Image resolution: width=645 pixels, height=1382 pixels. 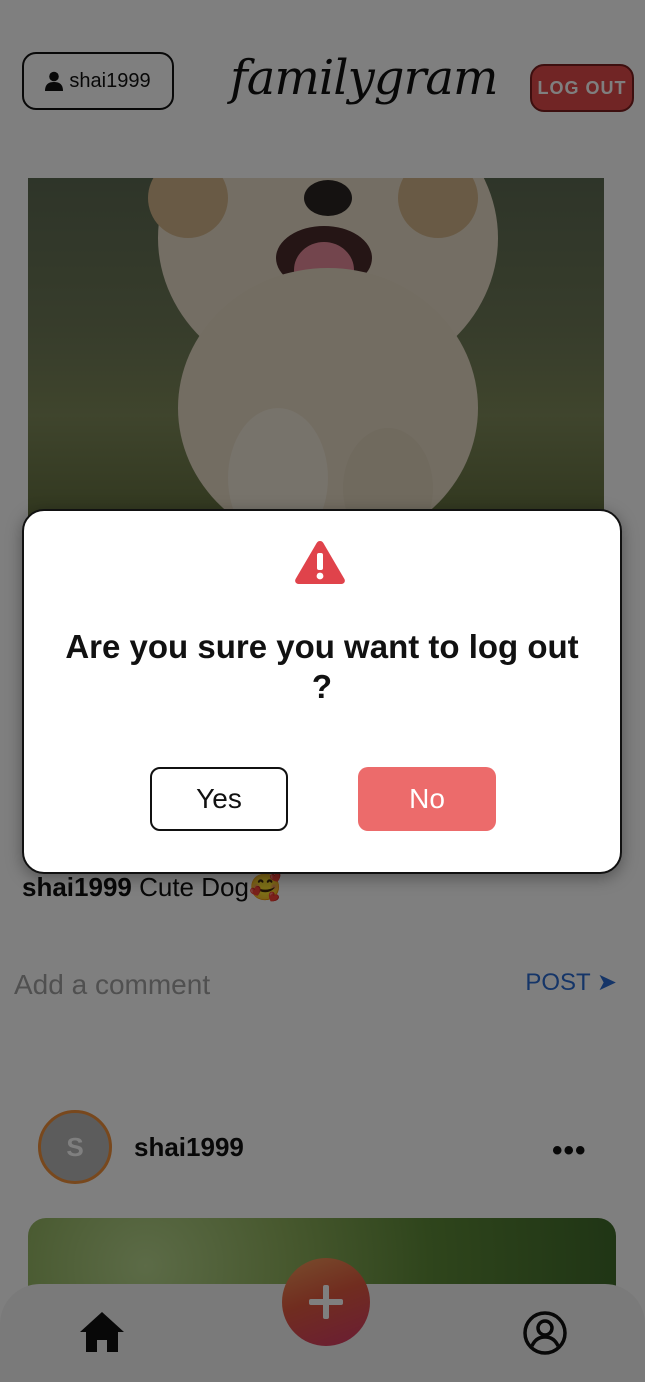 What do you see at coordinates (219, 799) in the screenshot?
I see `yes-button: Yes` at bounding box center [219, 799].